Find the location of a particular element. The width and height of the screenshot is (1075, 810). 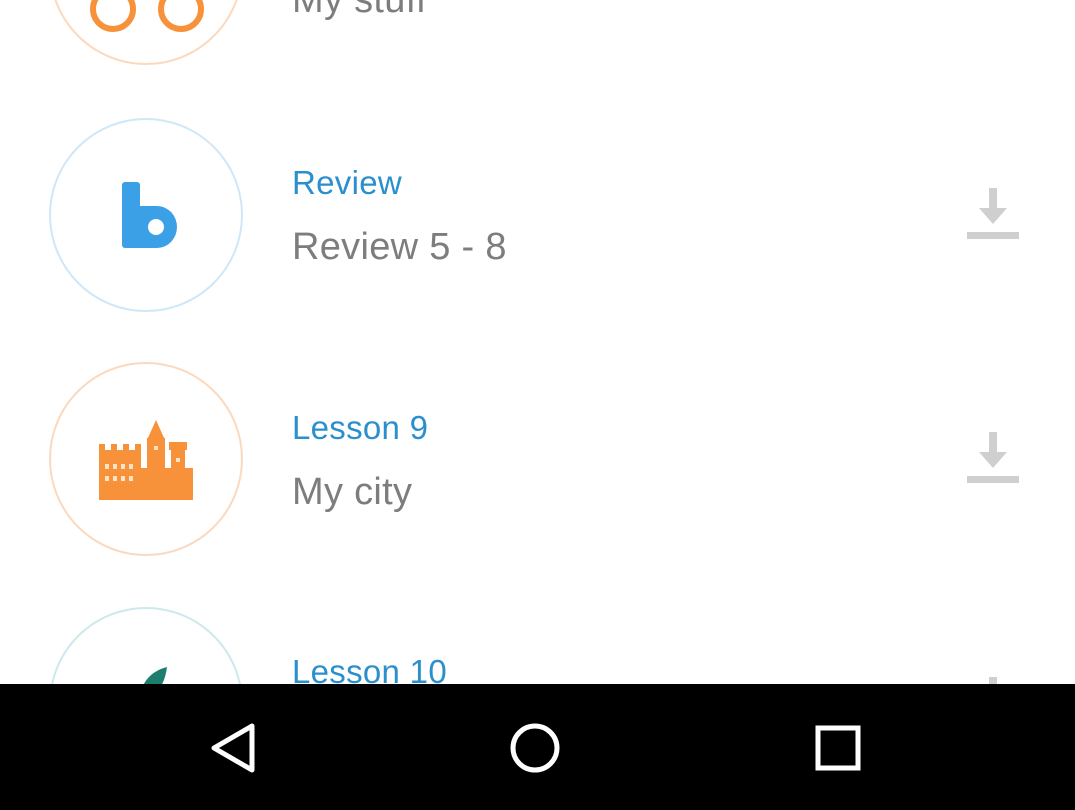

list-item: My stuff is located at coordinates (537, 44).